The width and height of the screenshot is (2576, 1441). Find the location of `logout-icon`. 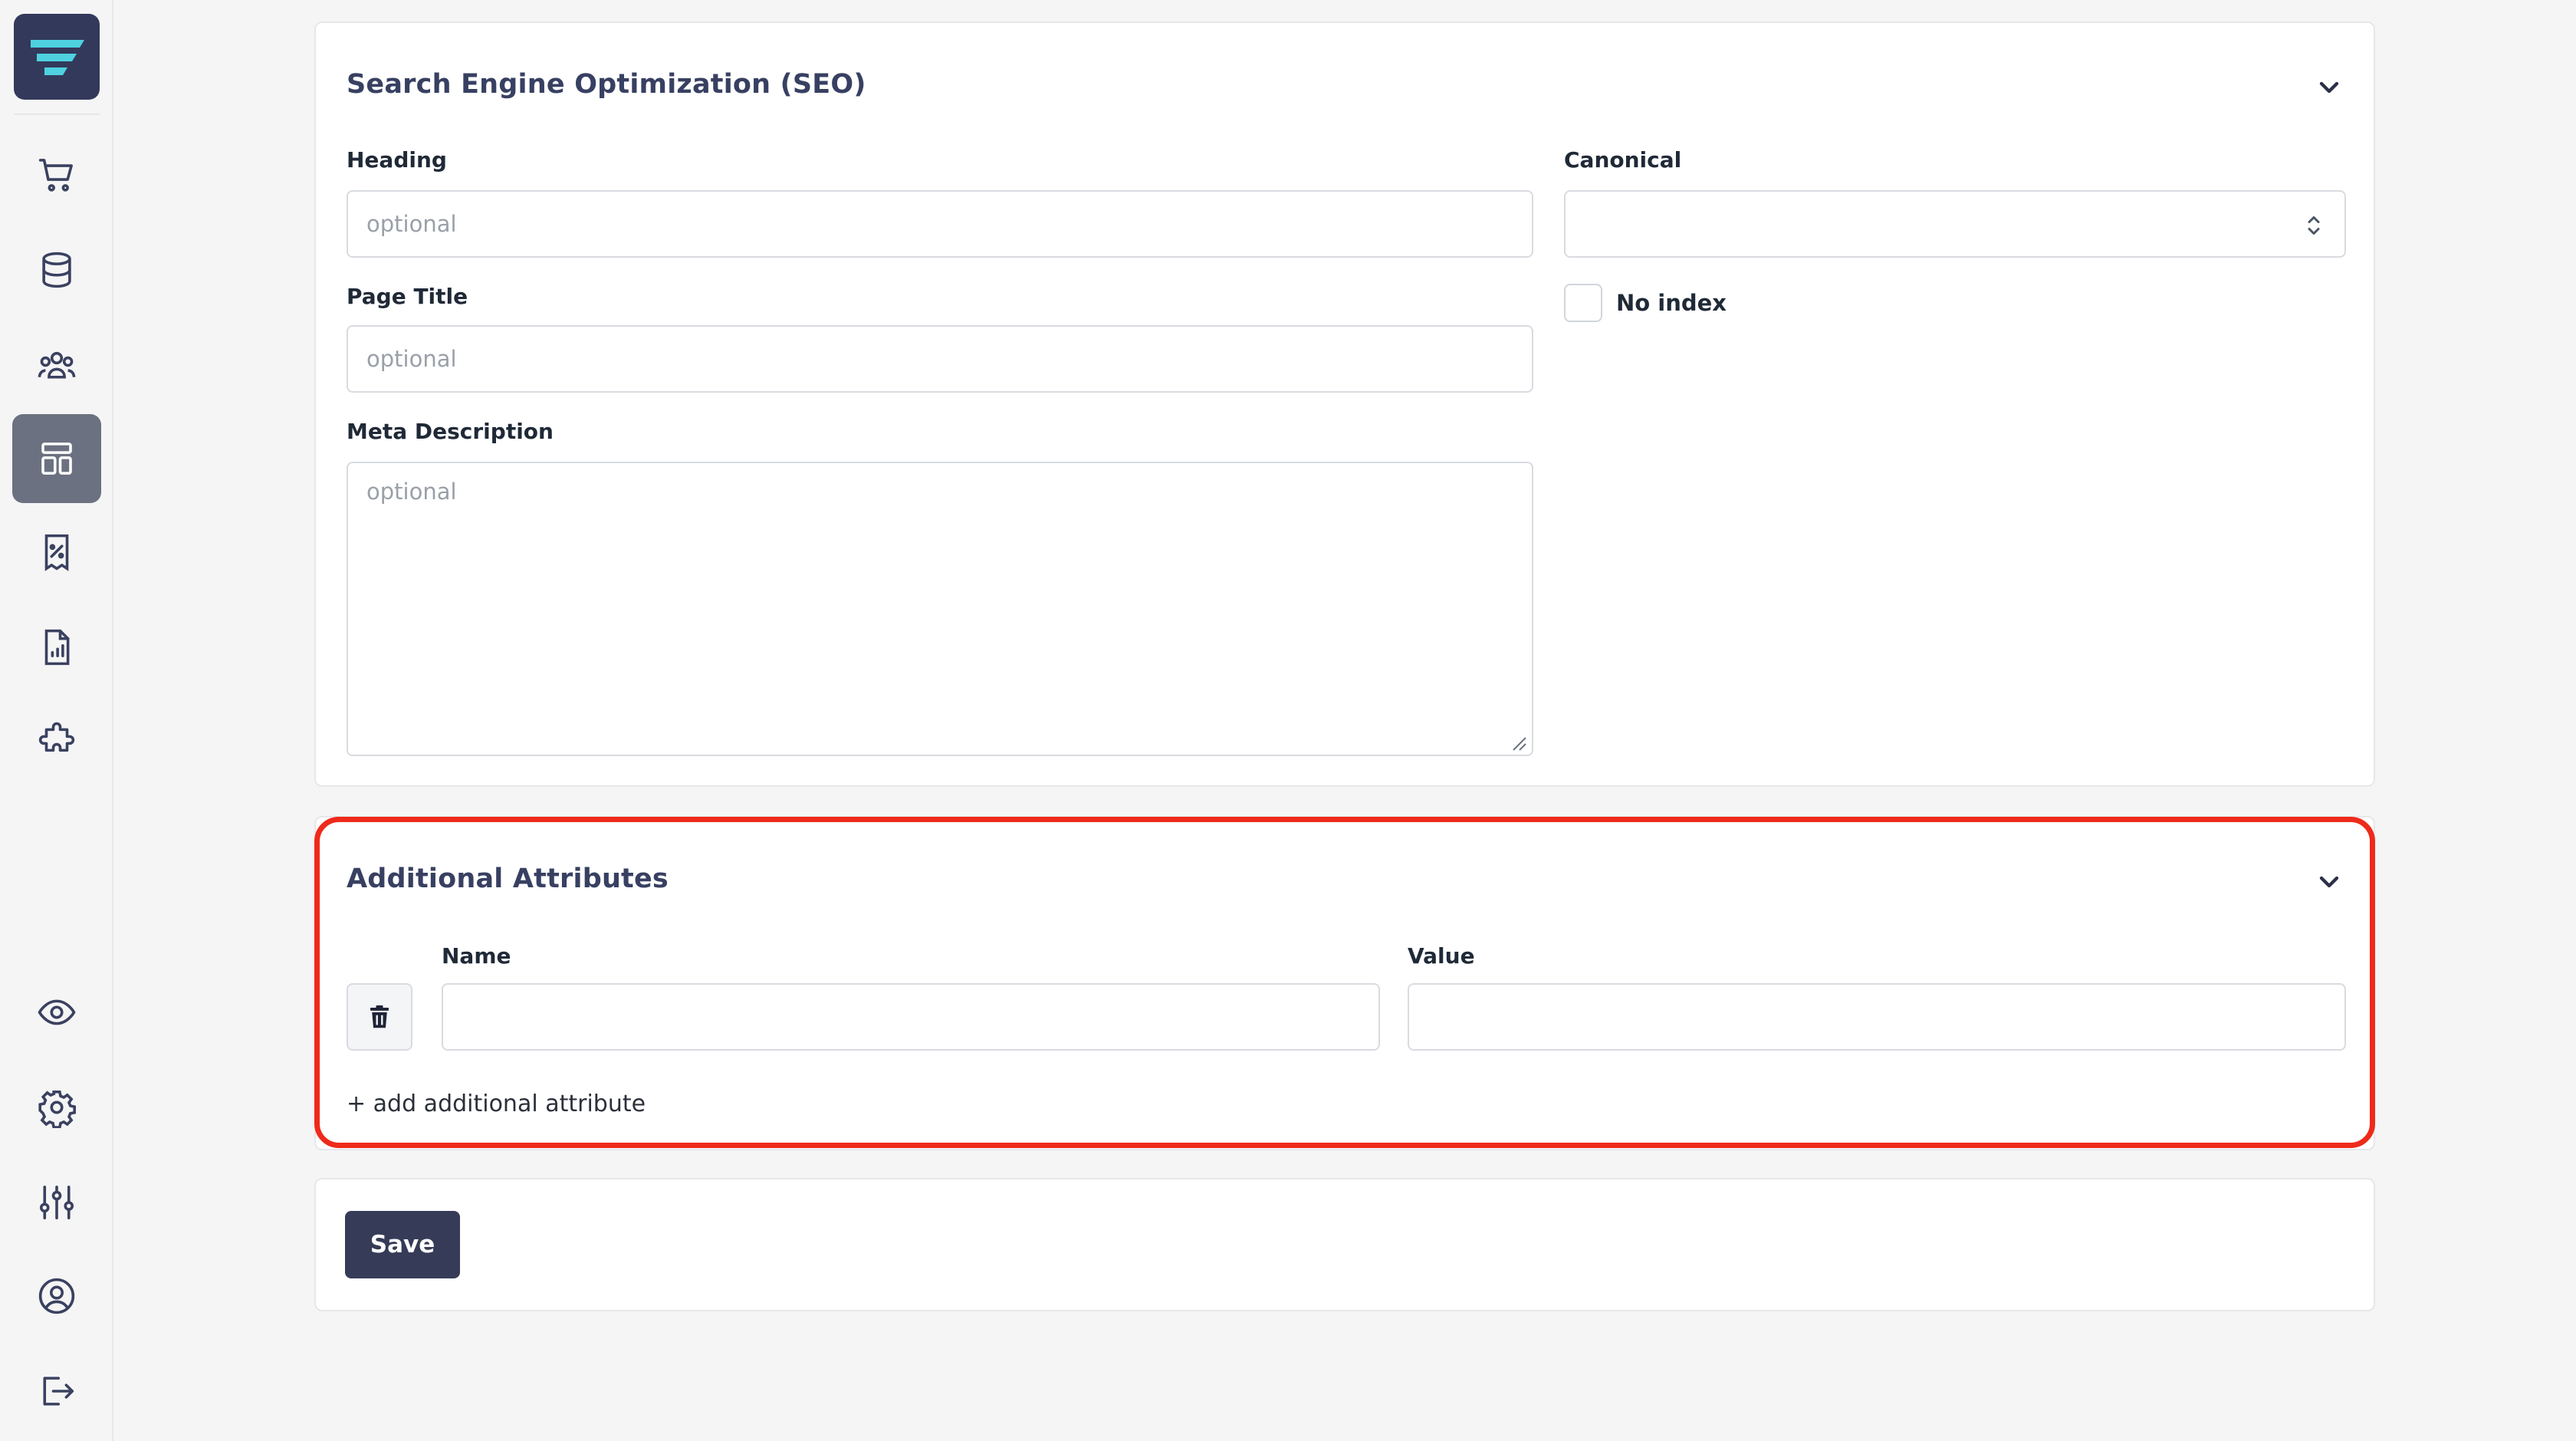

logout-icon is located at coordinates (58, 1391).